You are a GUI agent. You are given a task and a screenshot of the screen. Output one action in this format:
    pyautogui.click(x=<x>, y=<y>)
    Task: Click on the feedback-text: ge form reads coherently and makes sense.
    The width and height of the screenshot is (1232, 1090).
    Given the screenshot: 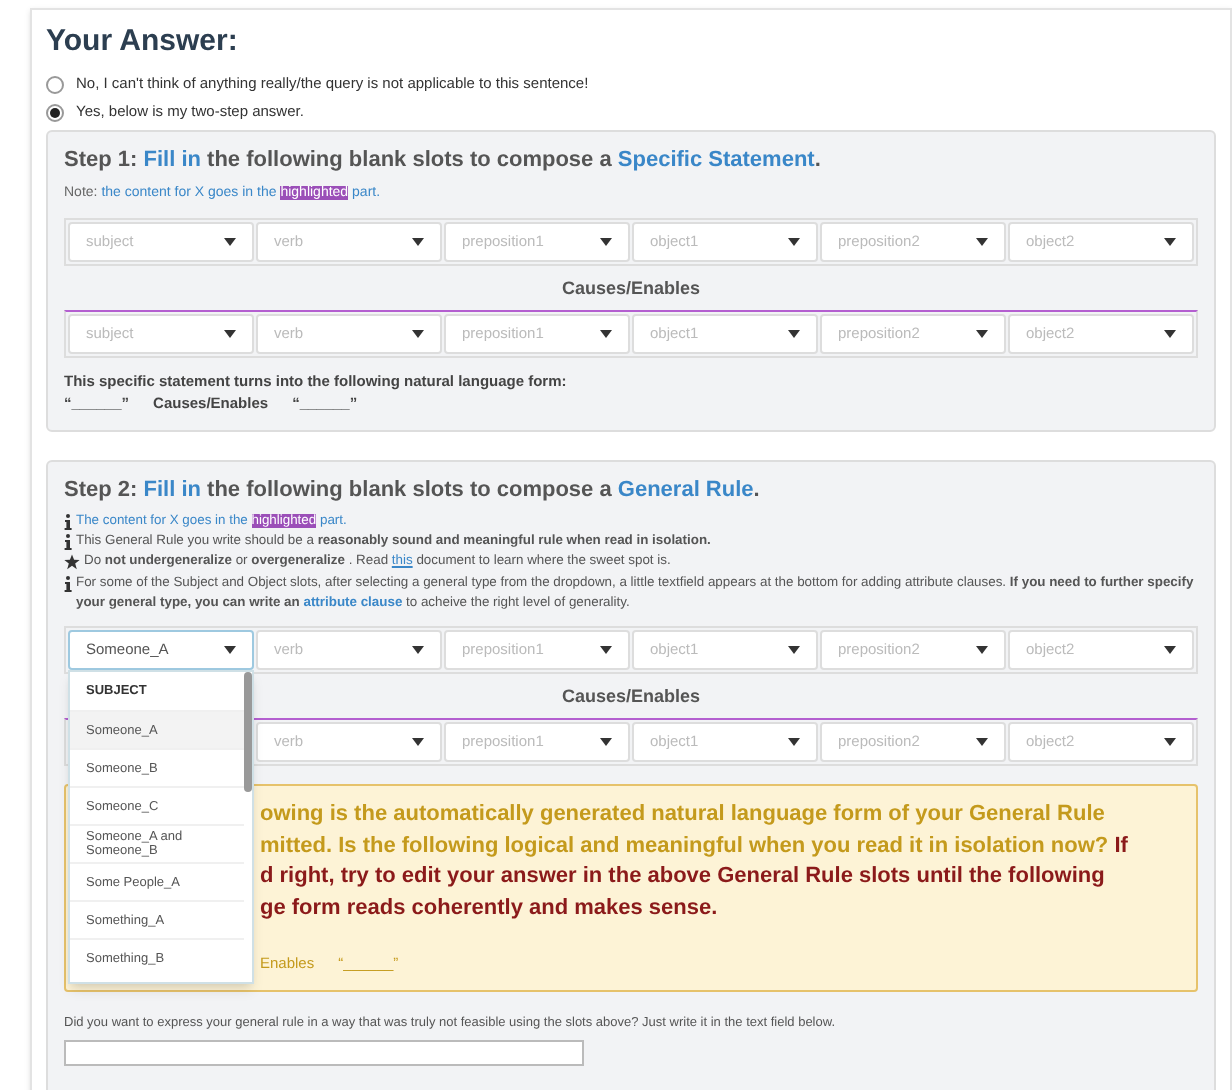 What is the action you would take?
    pyautogui.click(x=490, y=908)
    